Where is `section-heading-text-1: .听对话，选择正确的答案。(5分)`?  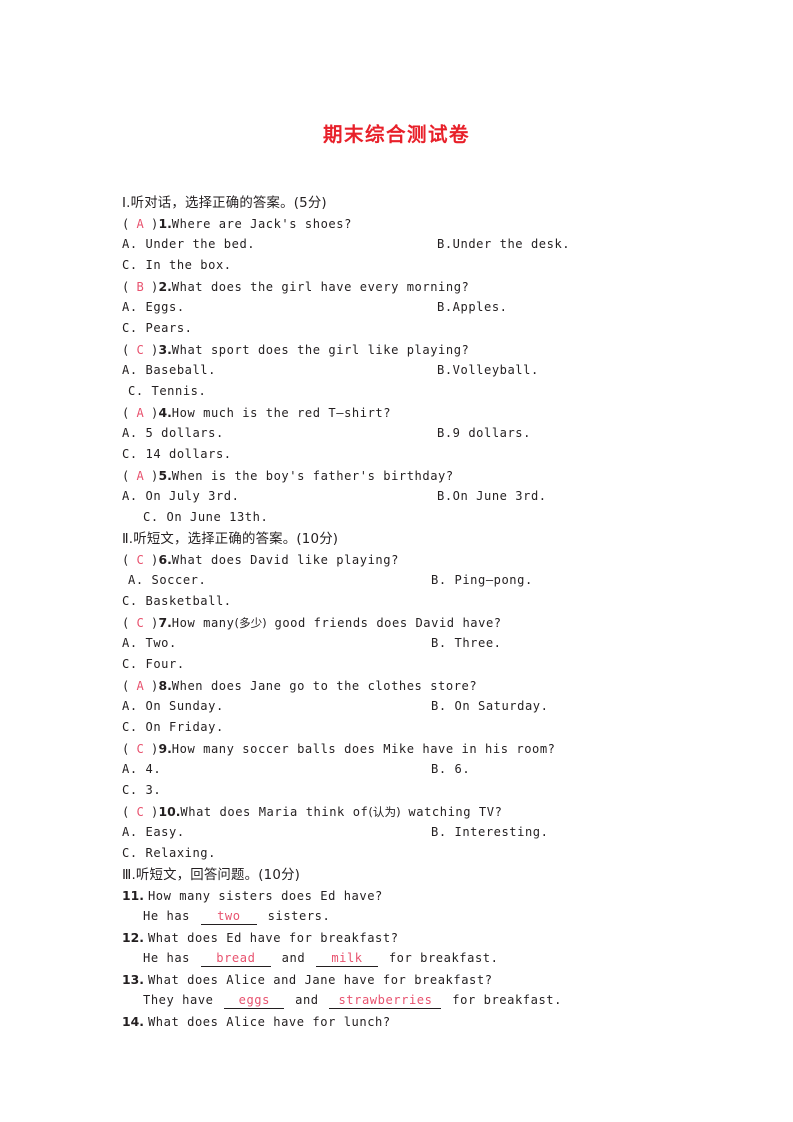
section-heading-text-1: .听对话，选择正确的答案。(5分) is located at coordinates (226, 203).